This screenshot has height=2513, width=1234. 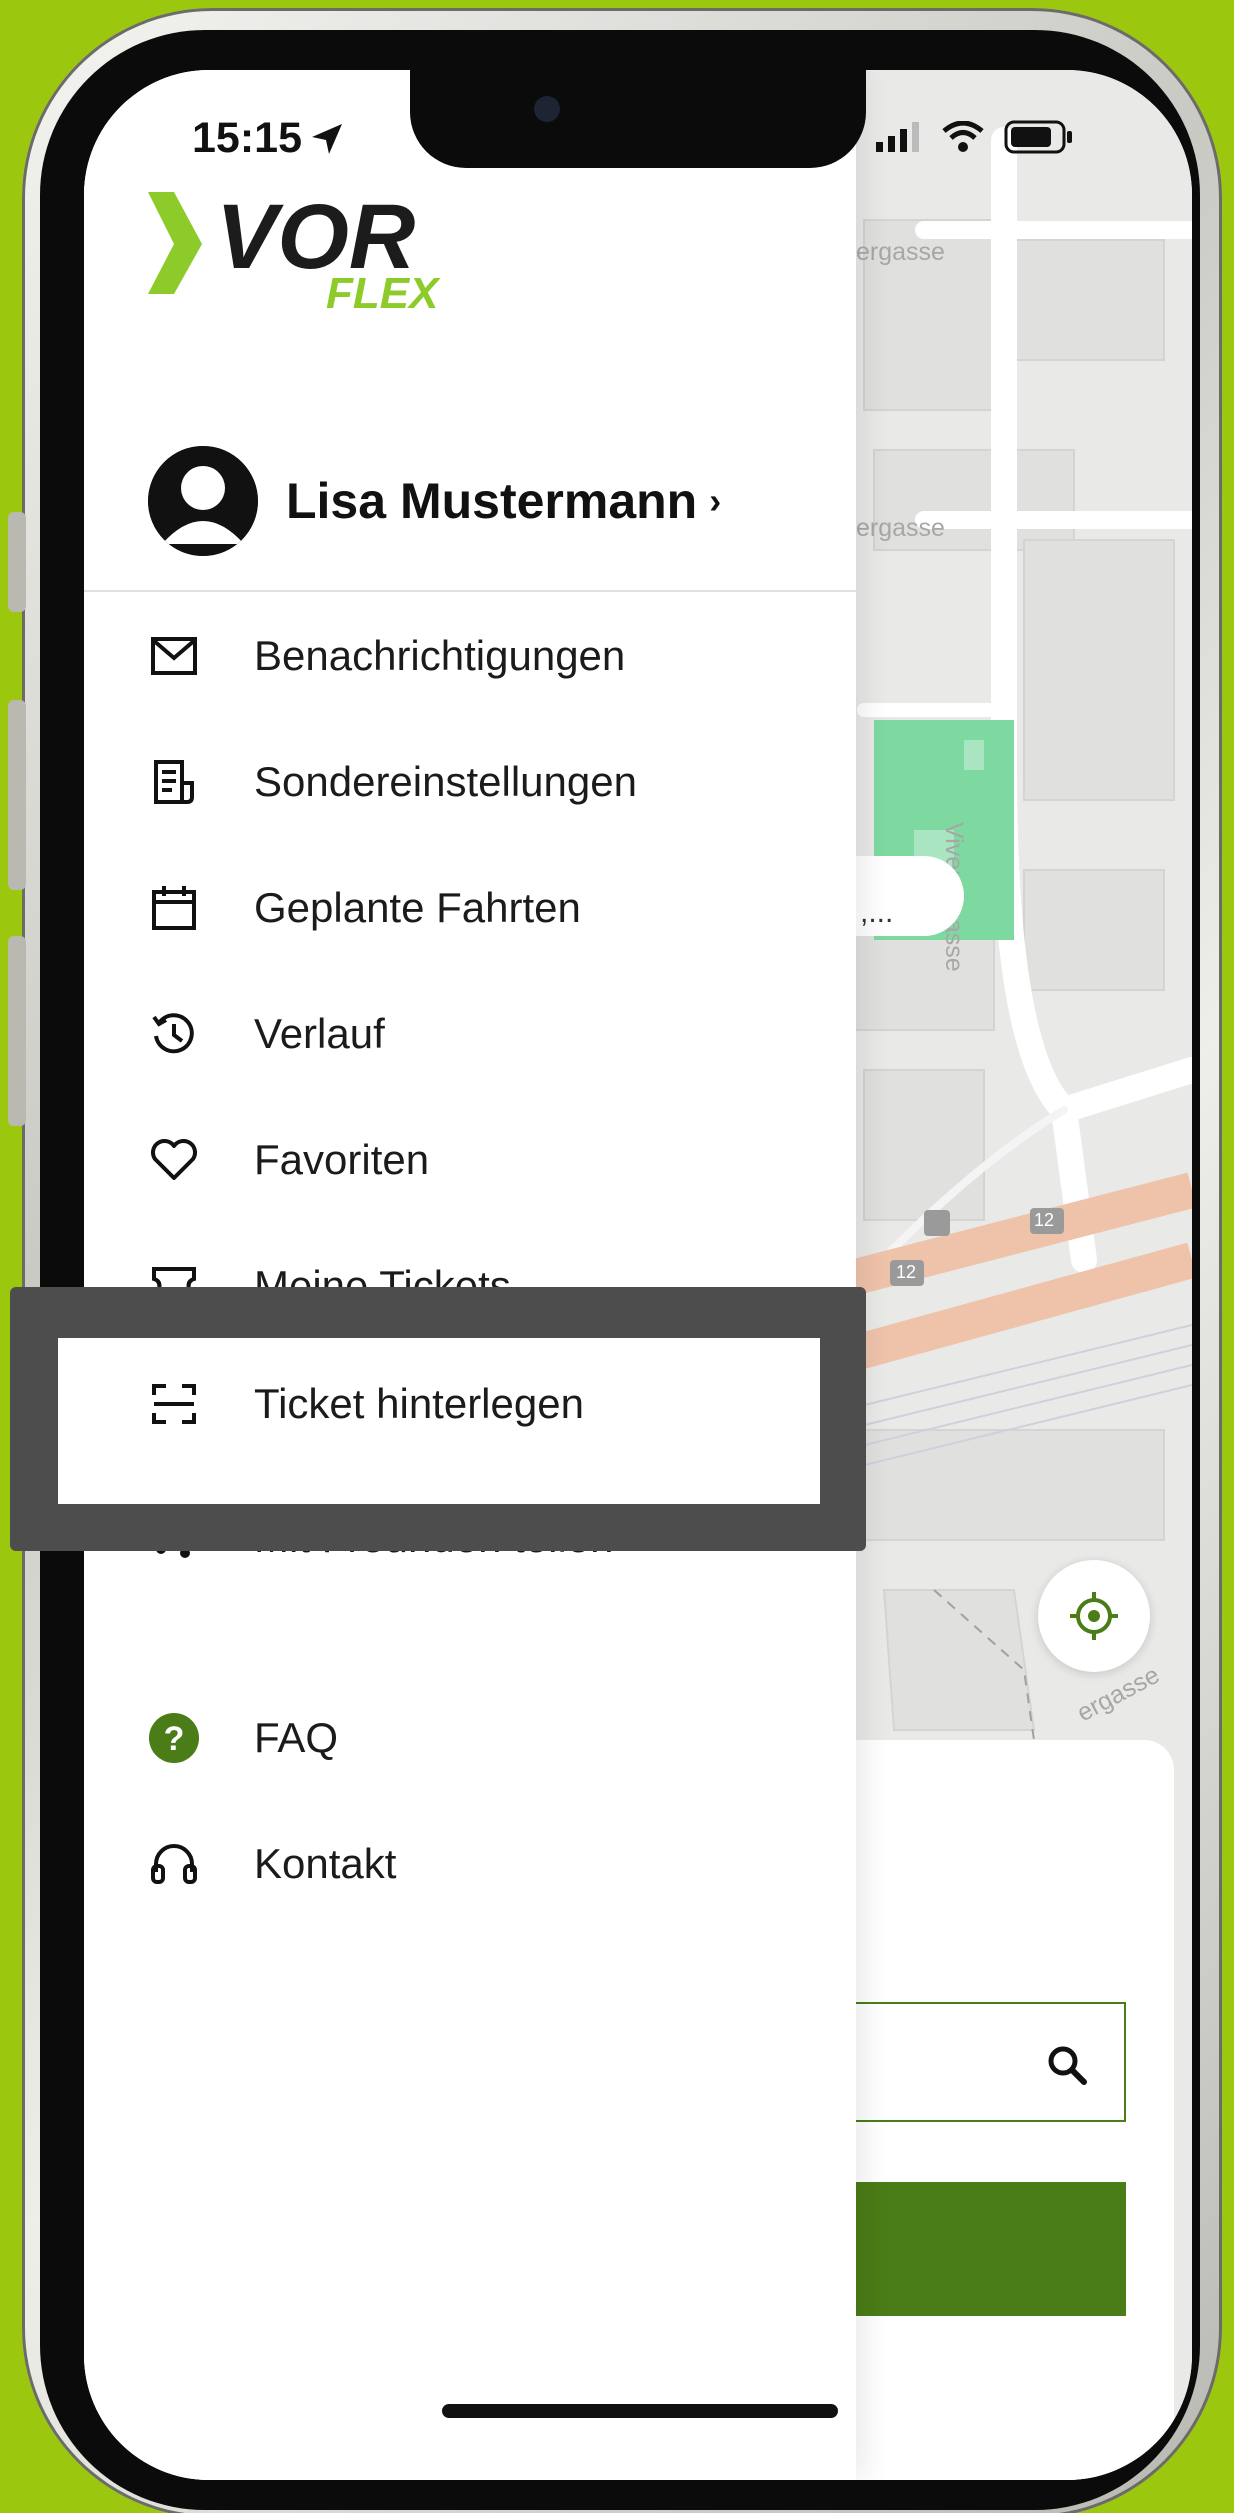 I want to click on signal-icon, so click(x=897, y=137).